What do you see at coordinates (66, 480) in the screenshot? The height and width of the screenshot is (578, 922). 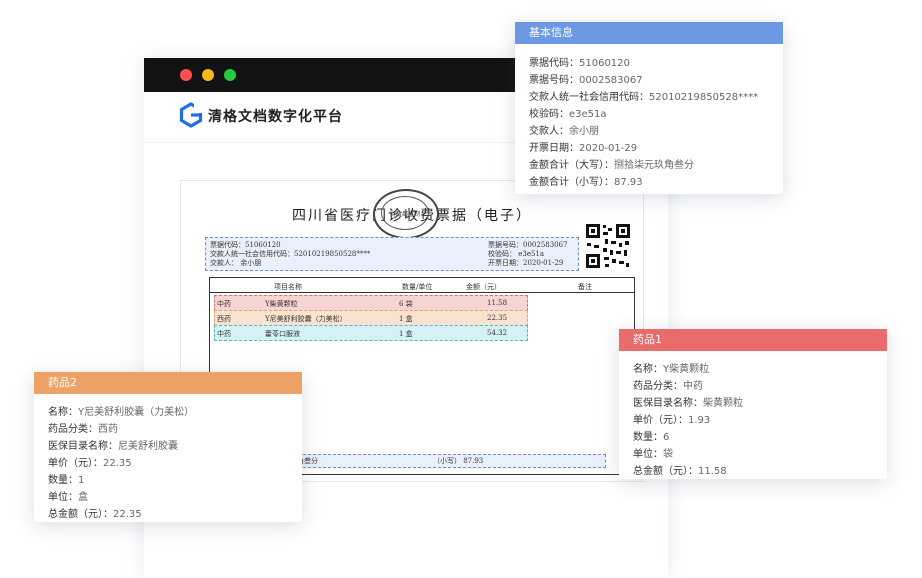 I see `drug-field: 数量：1` at bounding box center [66, 480].